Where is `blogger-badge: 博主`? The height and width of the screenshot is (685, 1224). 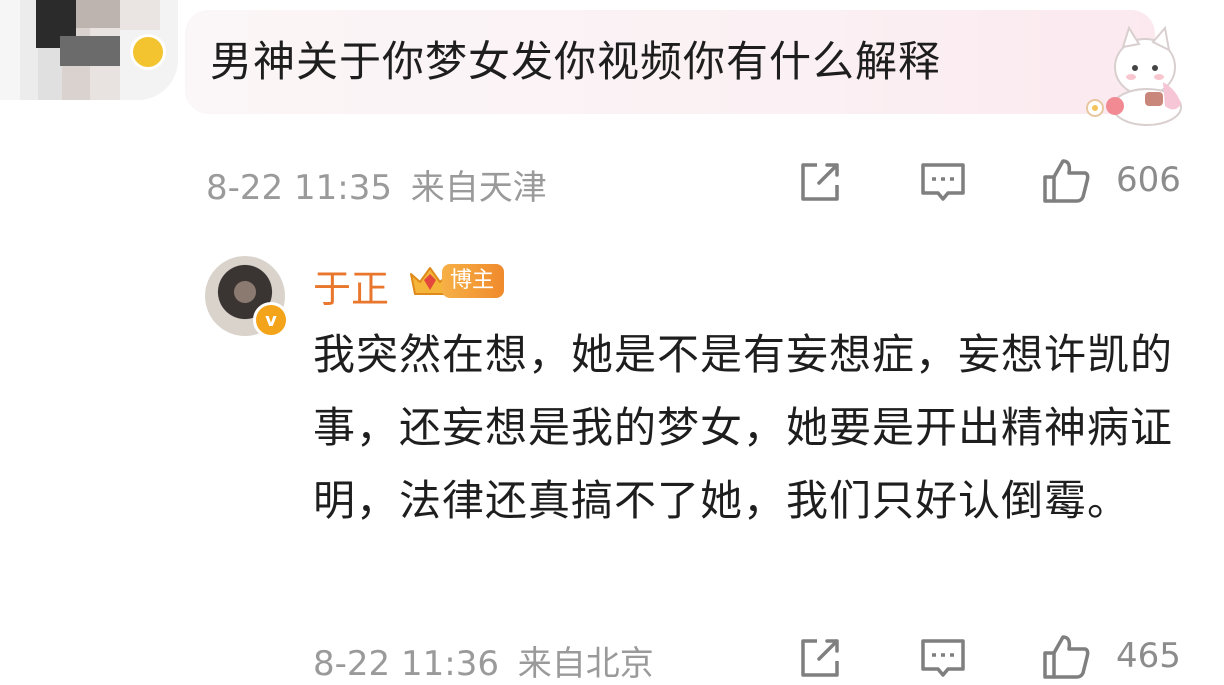
blogger-badge: 博主 is located at coordinates (456, 281).